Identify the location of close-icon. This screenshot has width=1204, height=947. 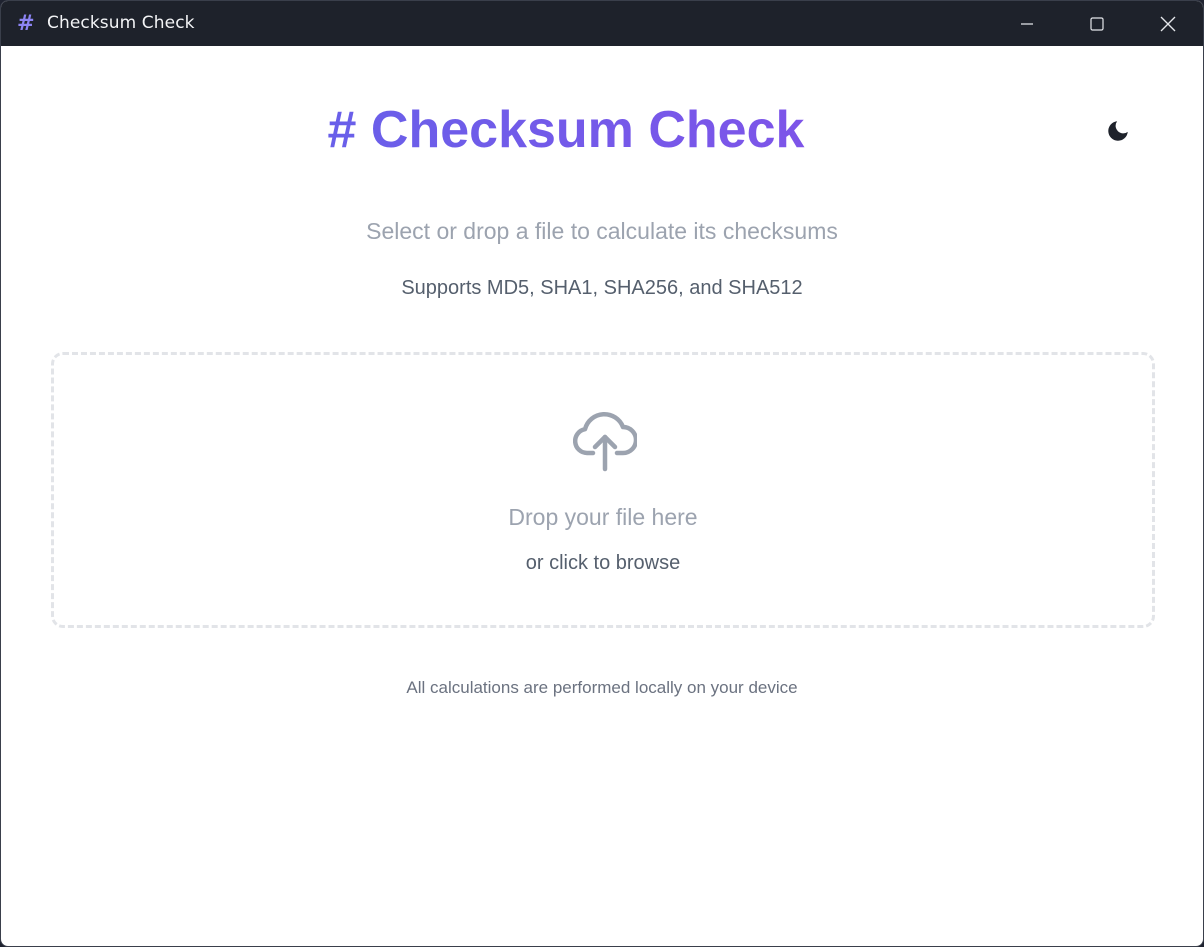
(1168, 23).